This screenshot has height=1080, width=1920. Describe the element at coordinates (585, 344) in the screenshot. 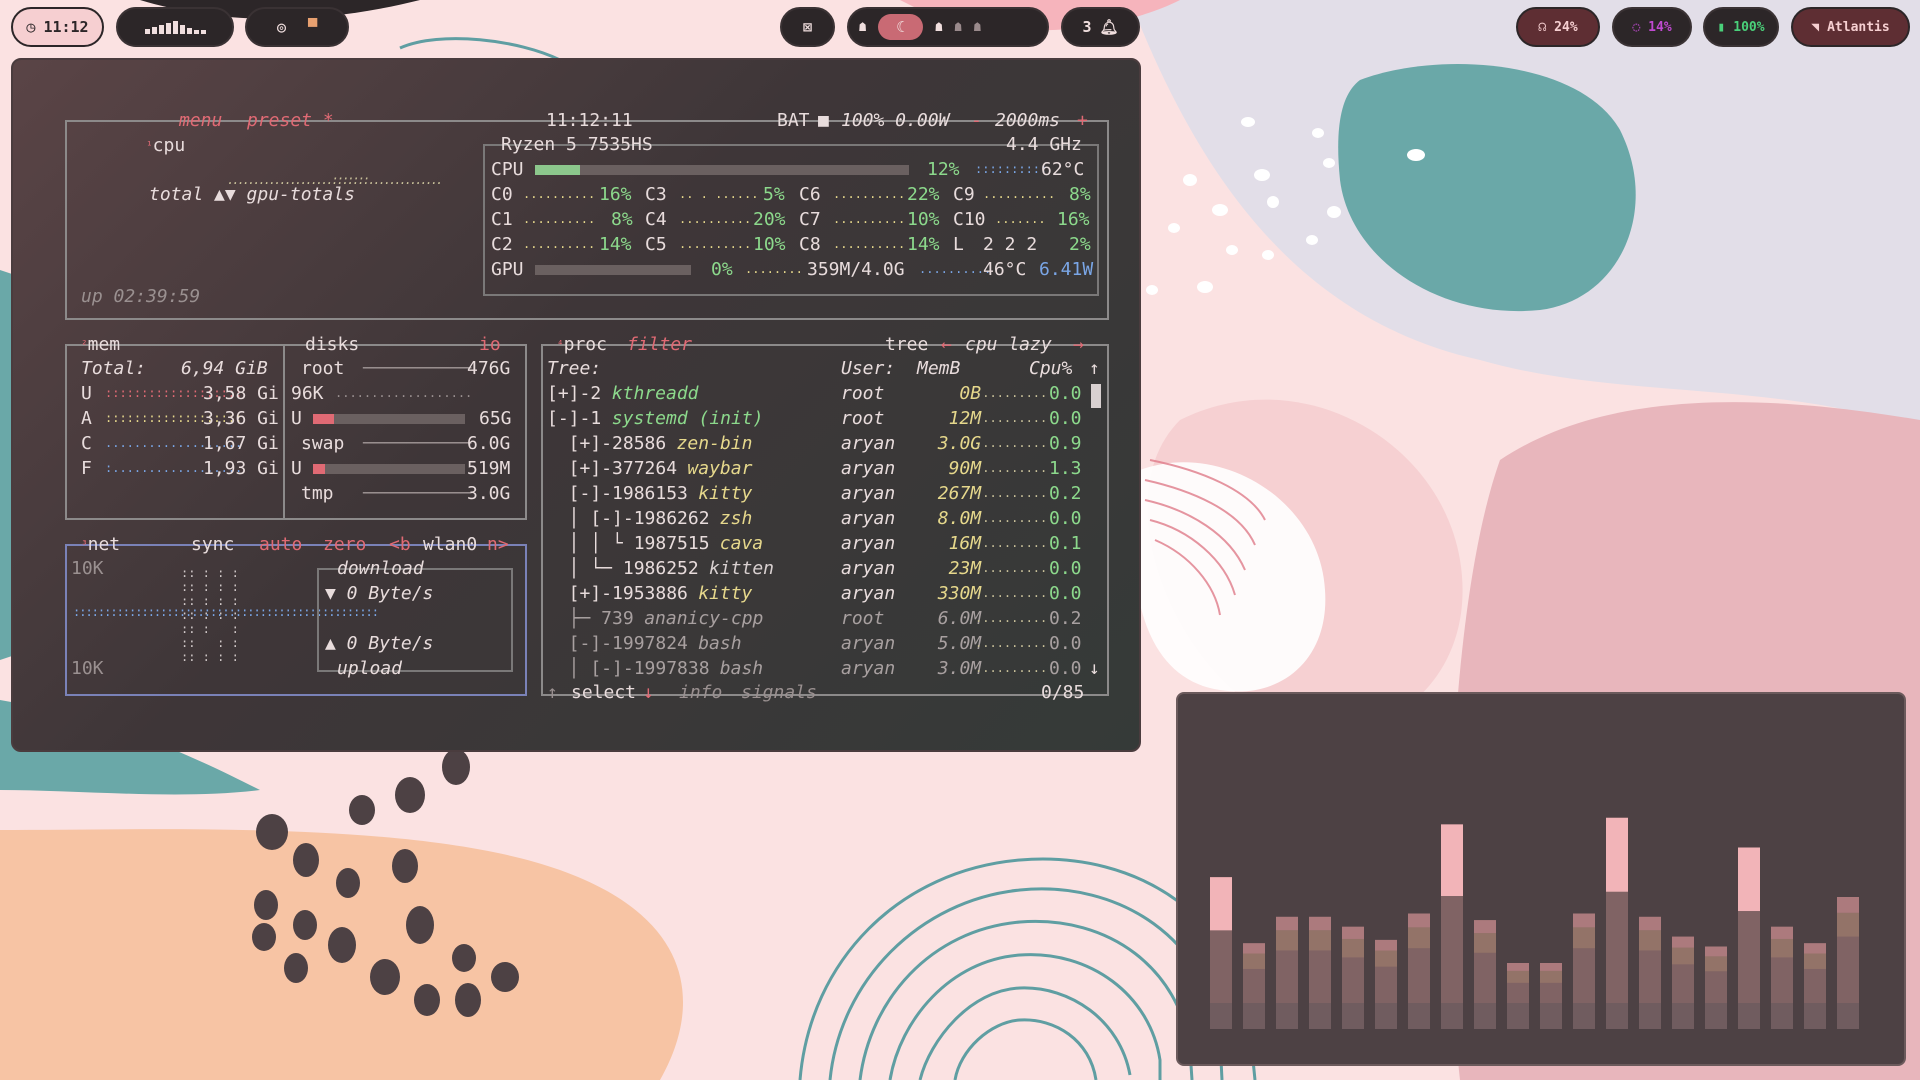

I see `proc-box-title: proc` at that location.